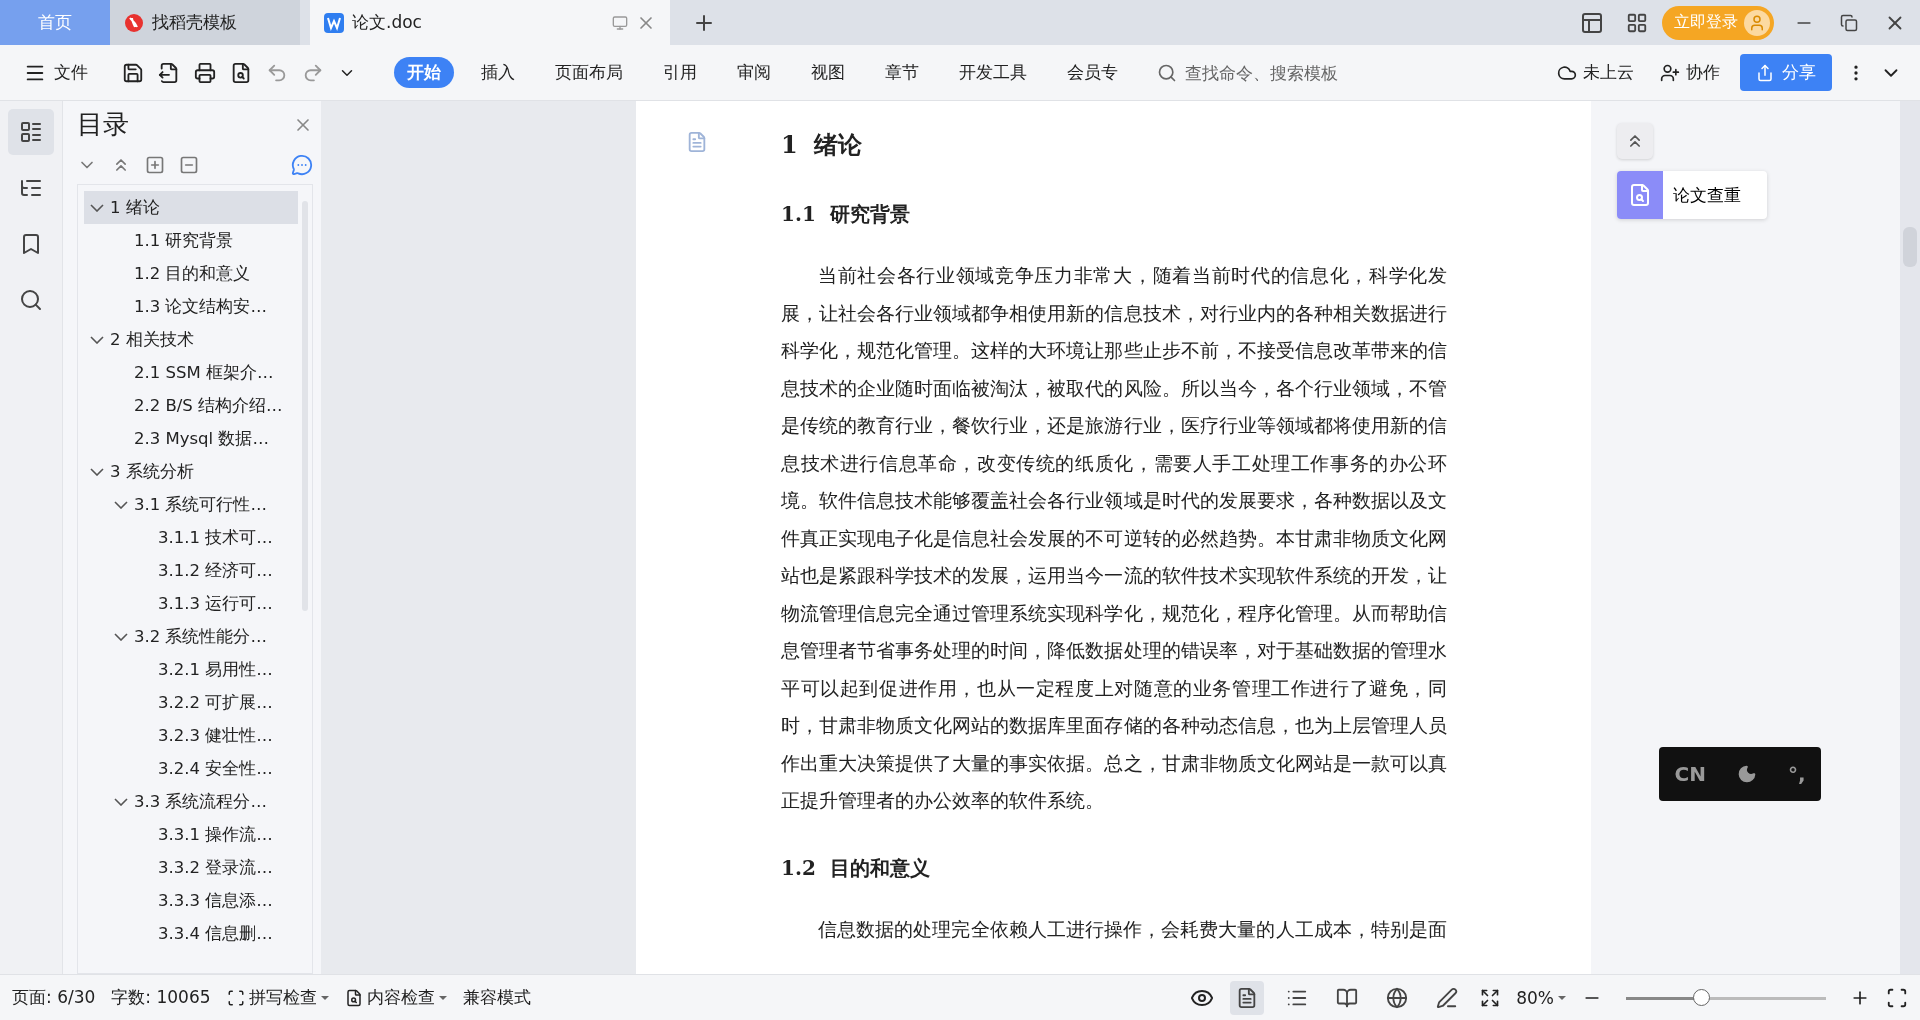 Image resolution: width=1920 pixels, height=1020 pixels. I want to click on print-icon, so click(205, 72).